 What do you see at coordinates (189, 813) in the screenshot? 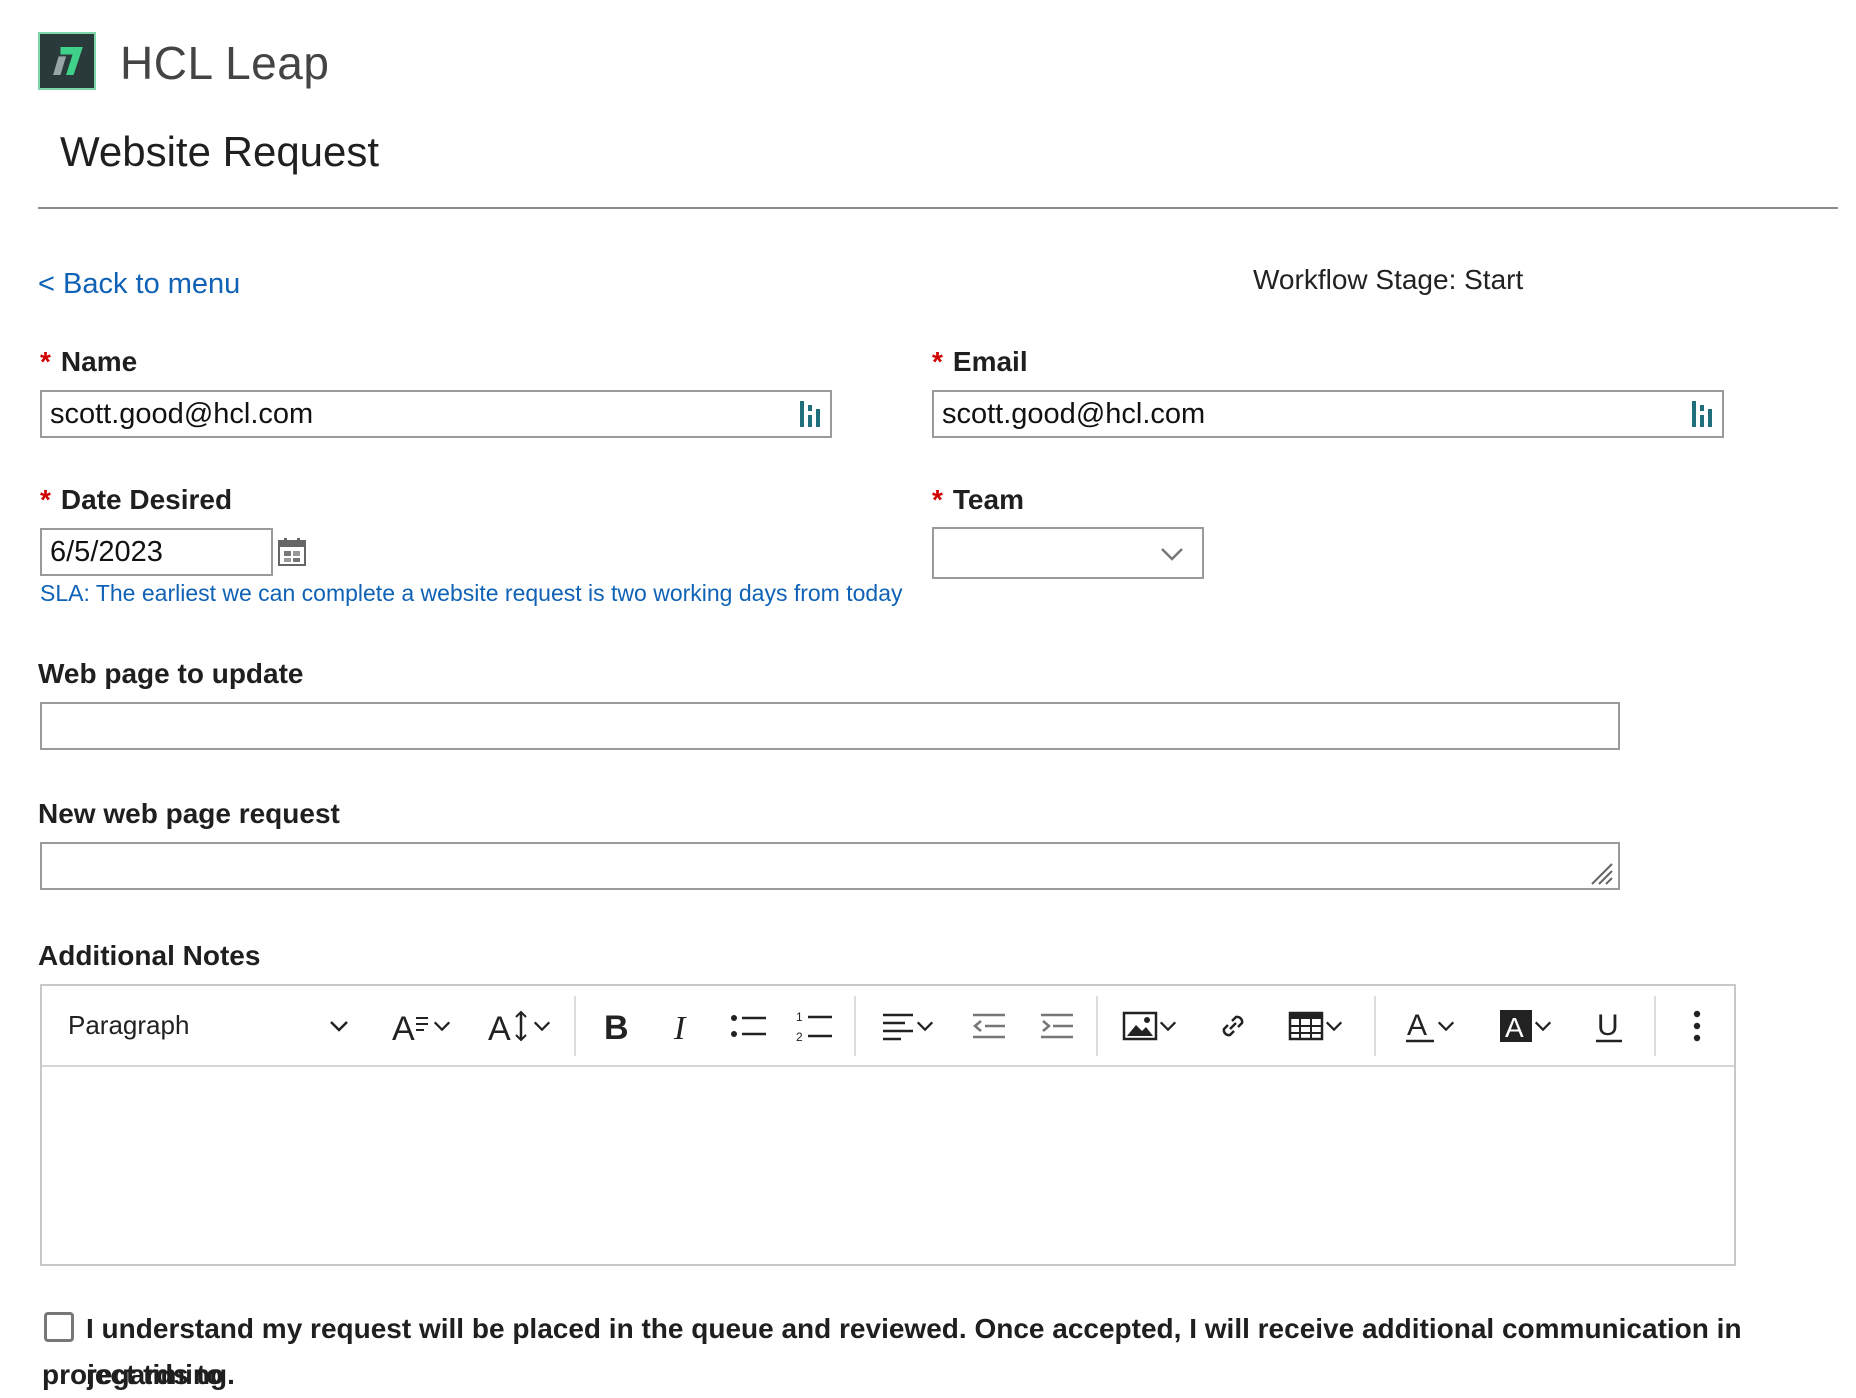
I see `new-web-page-request-label: New web page request` at bounding box center [189, 813].